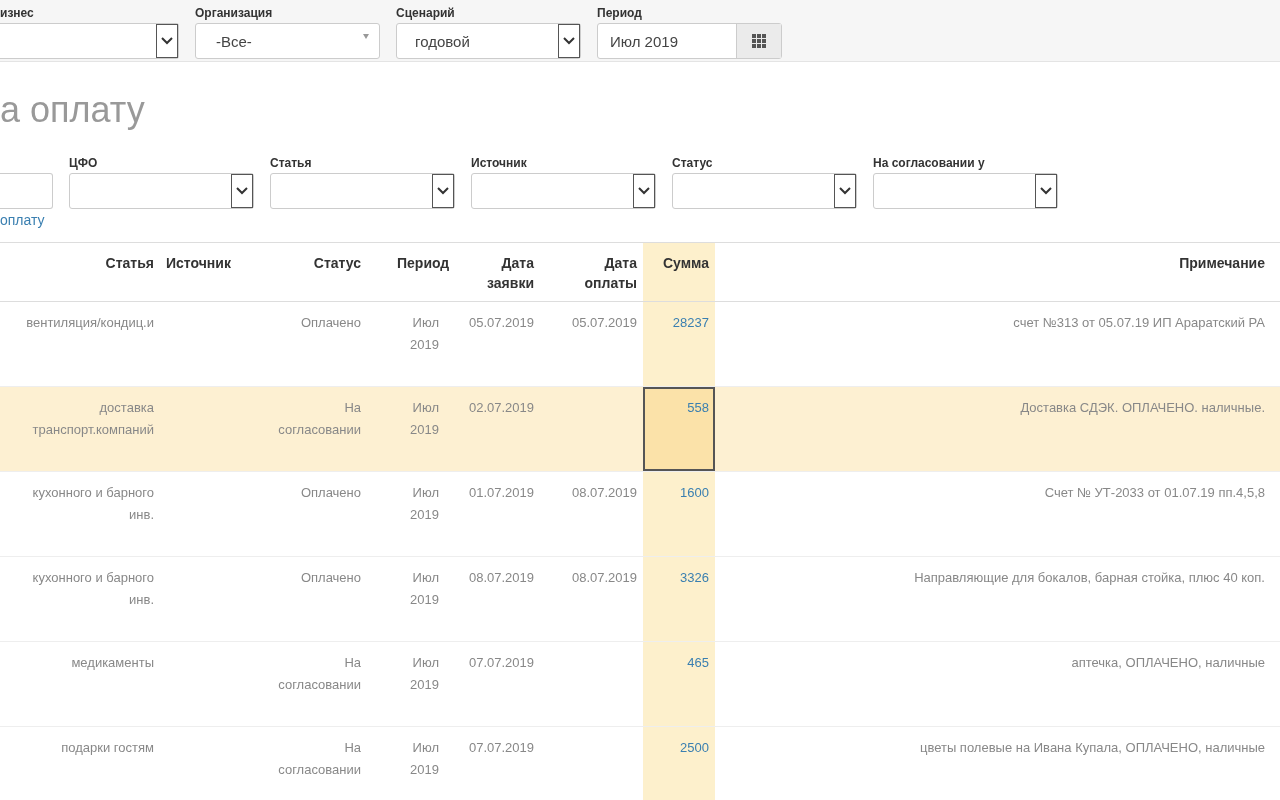  Describe the element at coordinates (698, 662) in the screenshot. I see `amount-link: 465` at that location.